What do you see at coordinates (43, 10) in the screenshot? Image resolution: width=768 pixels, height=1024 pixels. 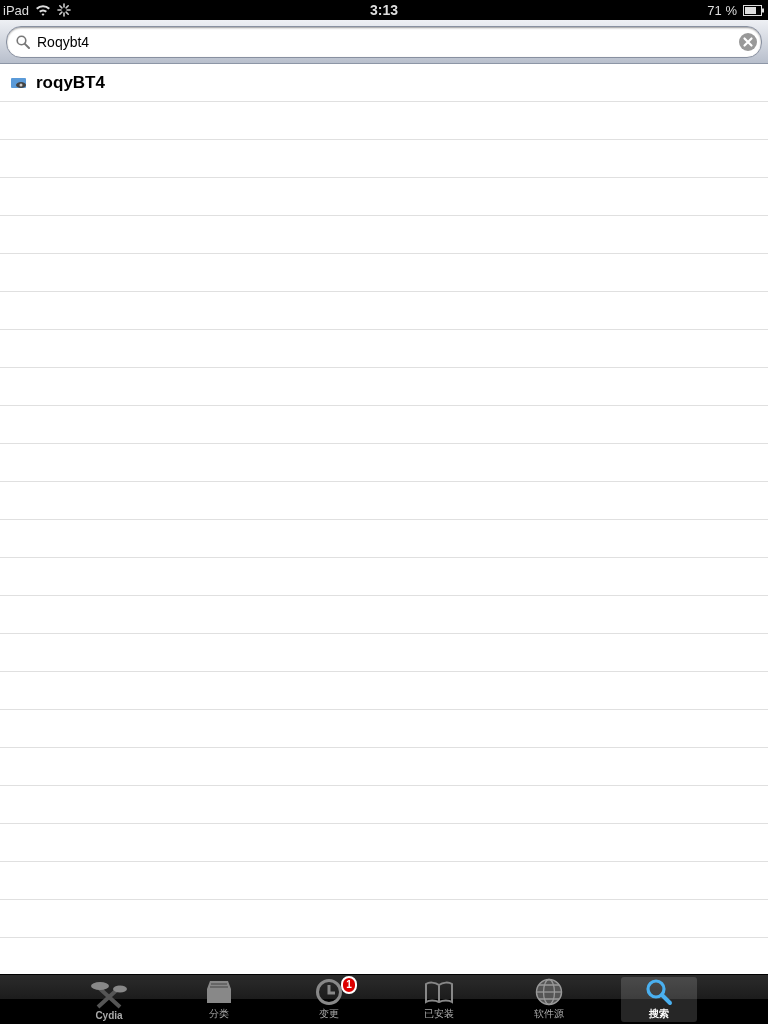 I see `wifi-icon` at bounding box center [43, 10].